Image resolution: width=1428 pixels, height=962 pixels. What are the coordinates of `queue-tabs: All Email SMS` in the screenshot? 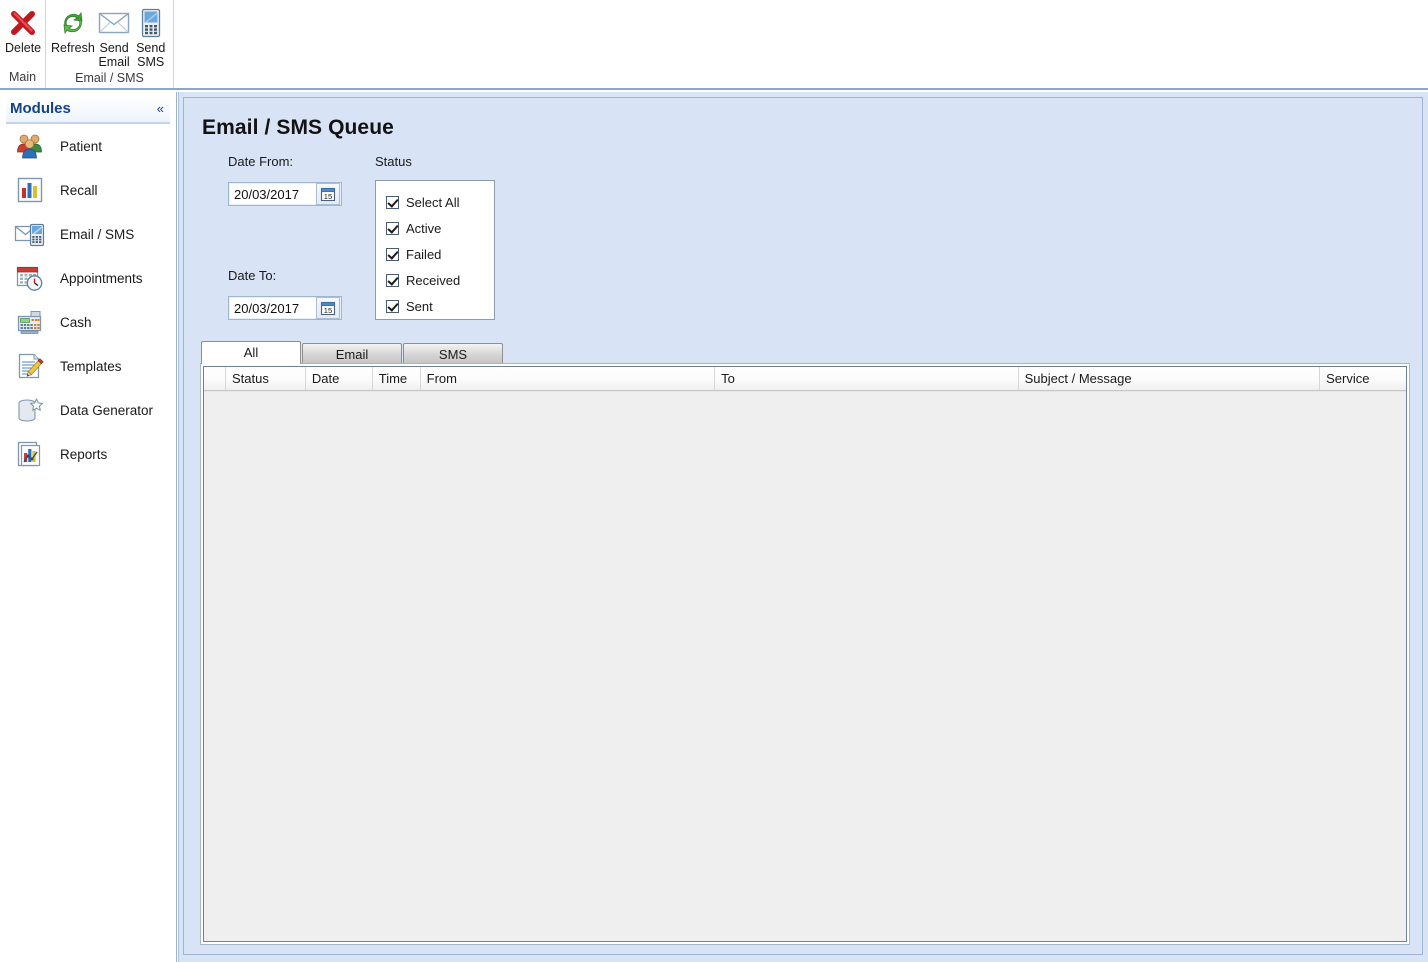 It's located at (352, 352).